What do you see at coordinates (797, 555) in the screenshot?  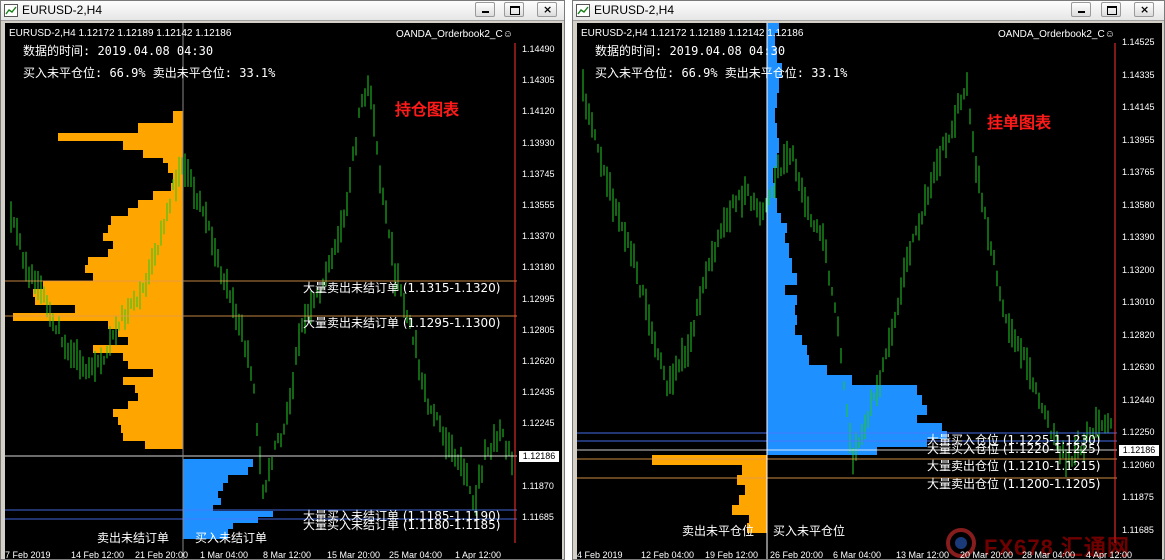 I see `time-tick-label: 26 Feb 20:00` at bounding box center [797, 555].